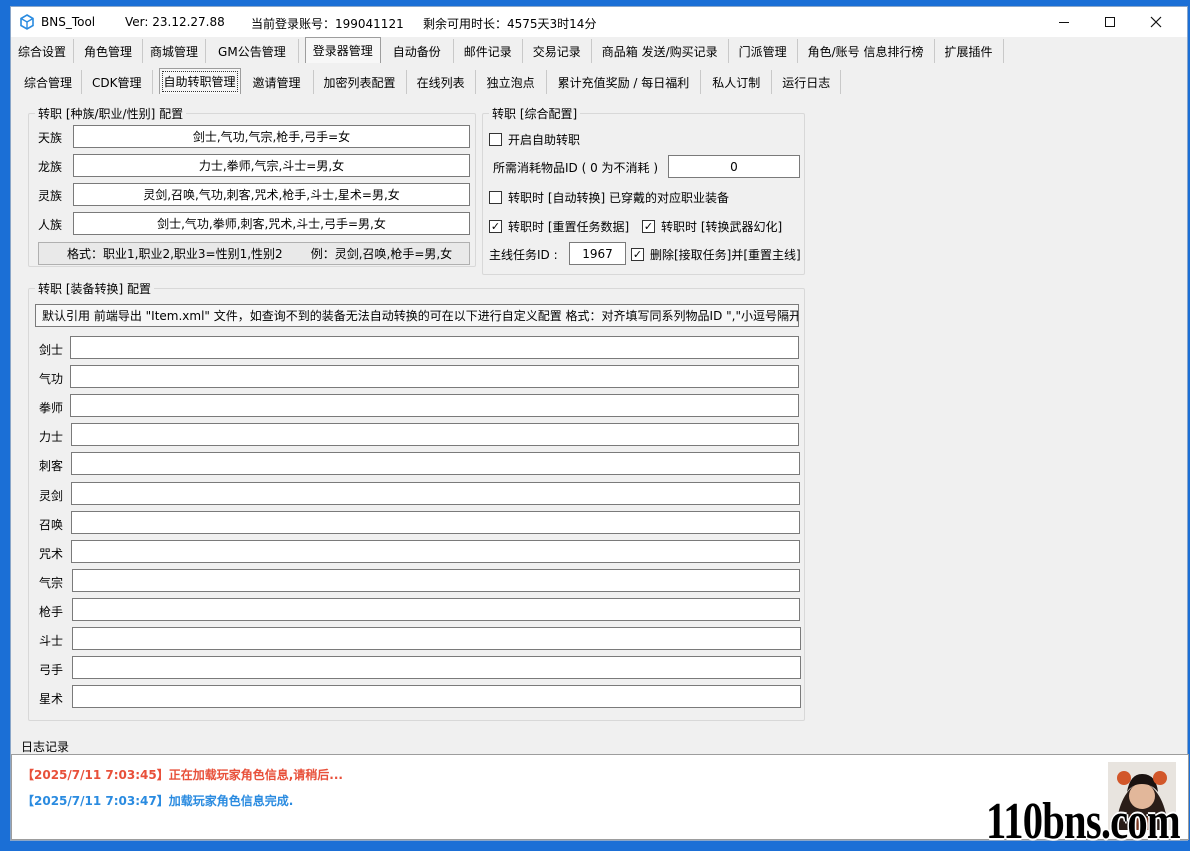 The height and width of the screenshot is (851, 1190). Describe the element at coordinates (597, 253) in the screenshot. I see `mainline-task-field: 1967` at that location.